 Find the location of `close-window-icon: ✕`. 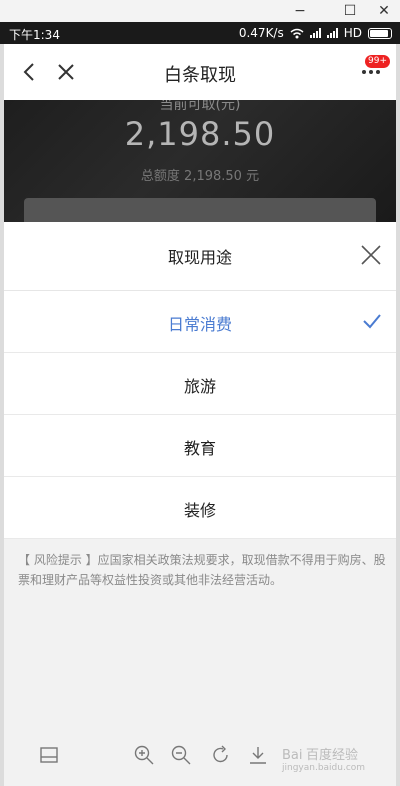

close-window-icon: ✕ is located at coordinates (384, 11).